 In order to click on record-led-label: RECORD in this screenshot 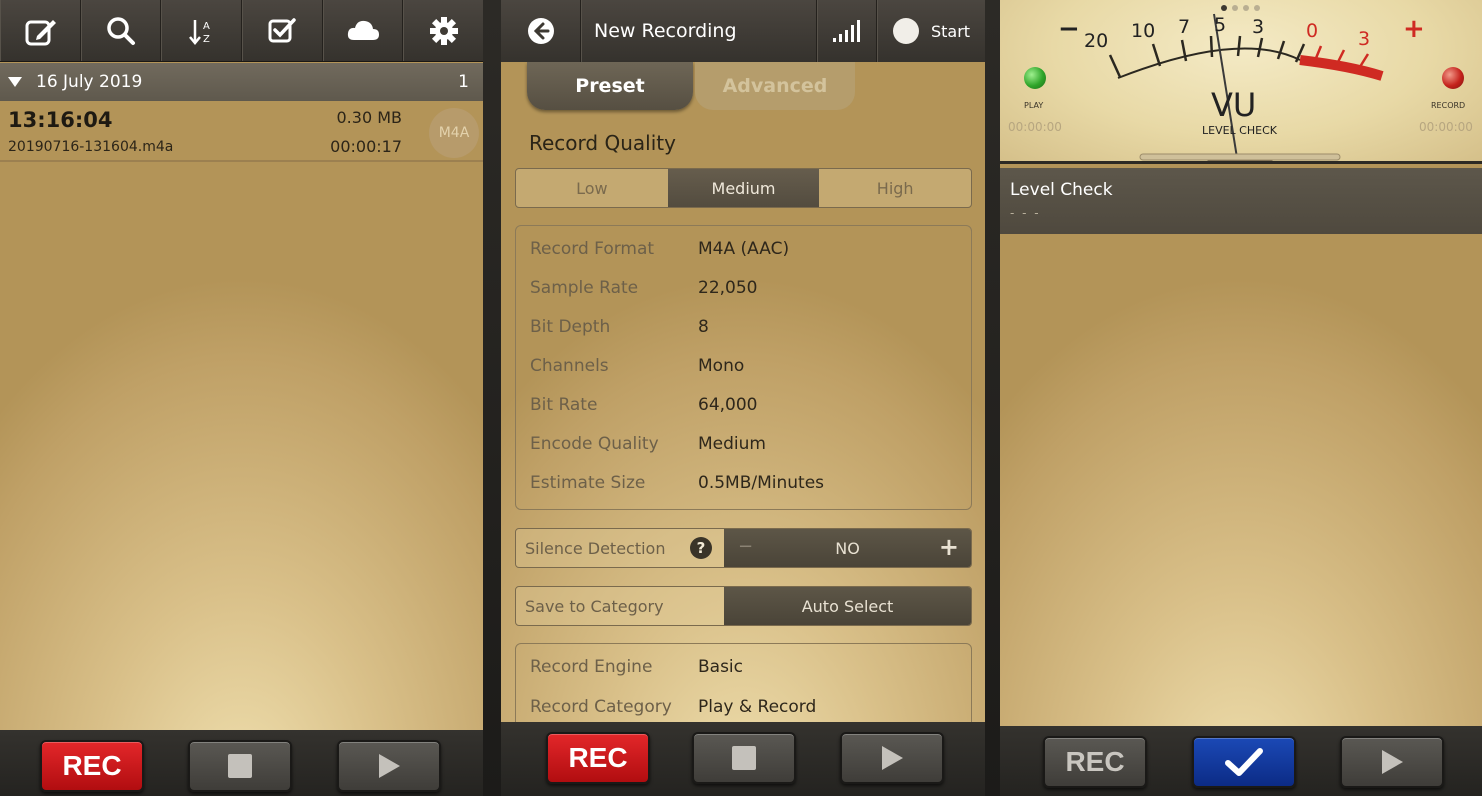, I will do `click(1448, 105)`.